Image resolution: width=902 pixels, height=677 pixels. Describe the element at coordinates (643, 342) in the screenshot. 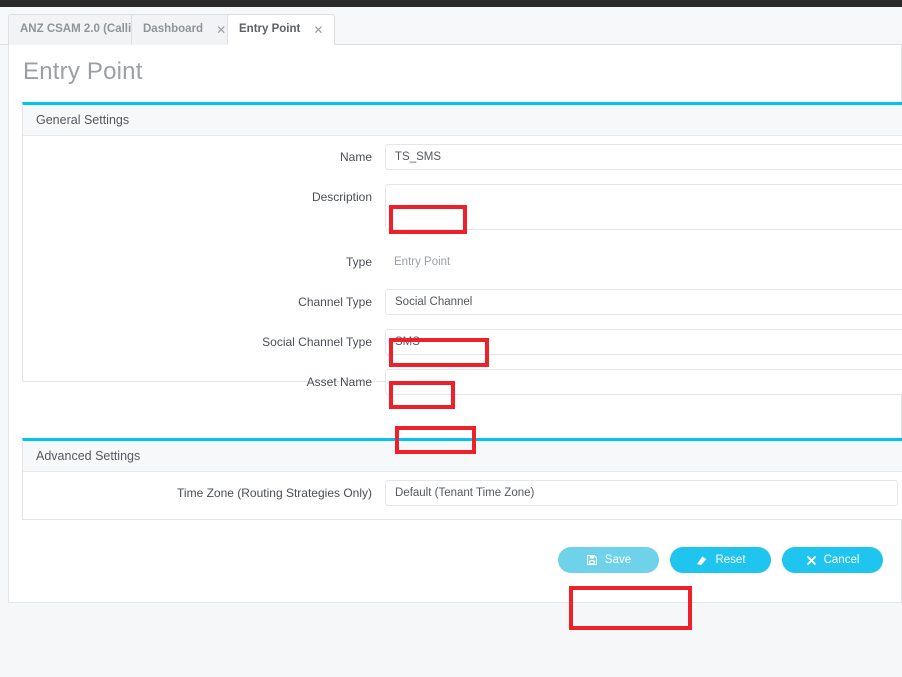

I see `social-channel-type-input` at that location.